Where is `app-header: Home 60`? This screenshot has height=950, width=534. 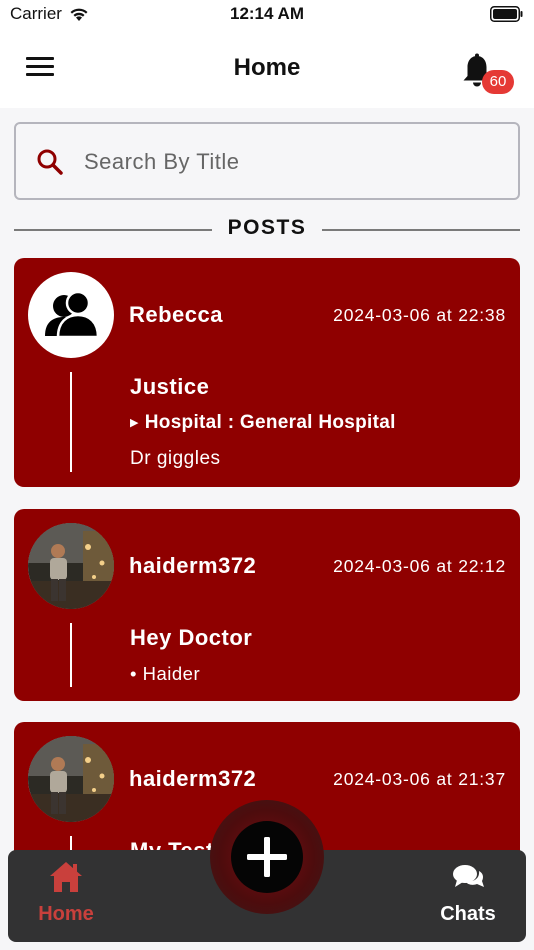
app-header: Home 60 is located at coordinates (267, 69).